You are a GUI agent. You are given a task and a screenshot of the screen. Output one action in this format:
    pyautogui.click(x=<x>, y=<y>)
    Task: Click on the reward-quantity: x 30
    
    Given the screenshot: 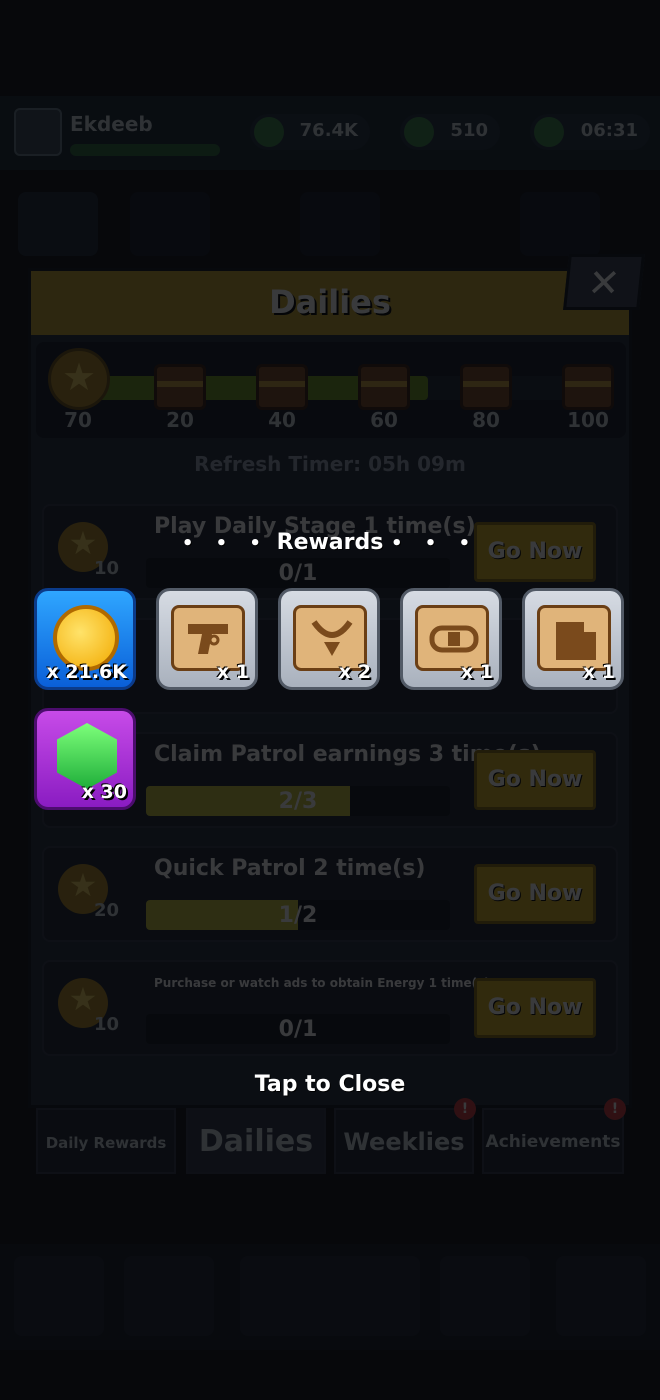 What is the action you would take?
    pyautogui.click(x=104, y=792)
    